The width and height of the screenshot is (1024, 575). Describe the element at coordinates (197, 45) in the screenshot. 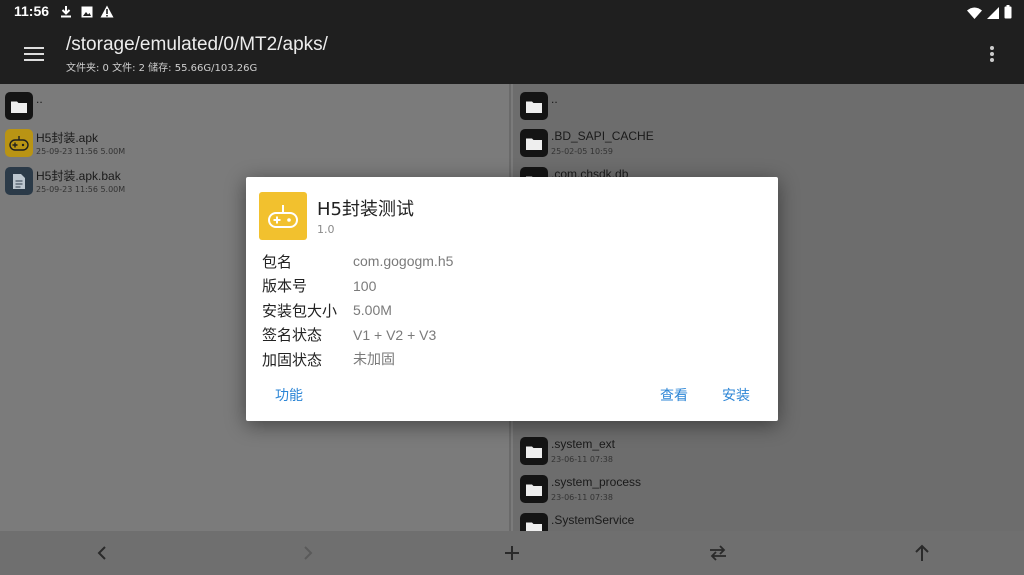

I see `current-path: /storage/emulated/0/MT2/apks/` at that location.